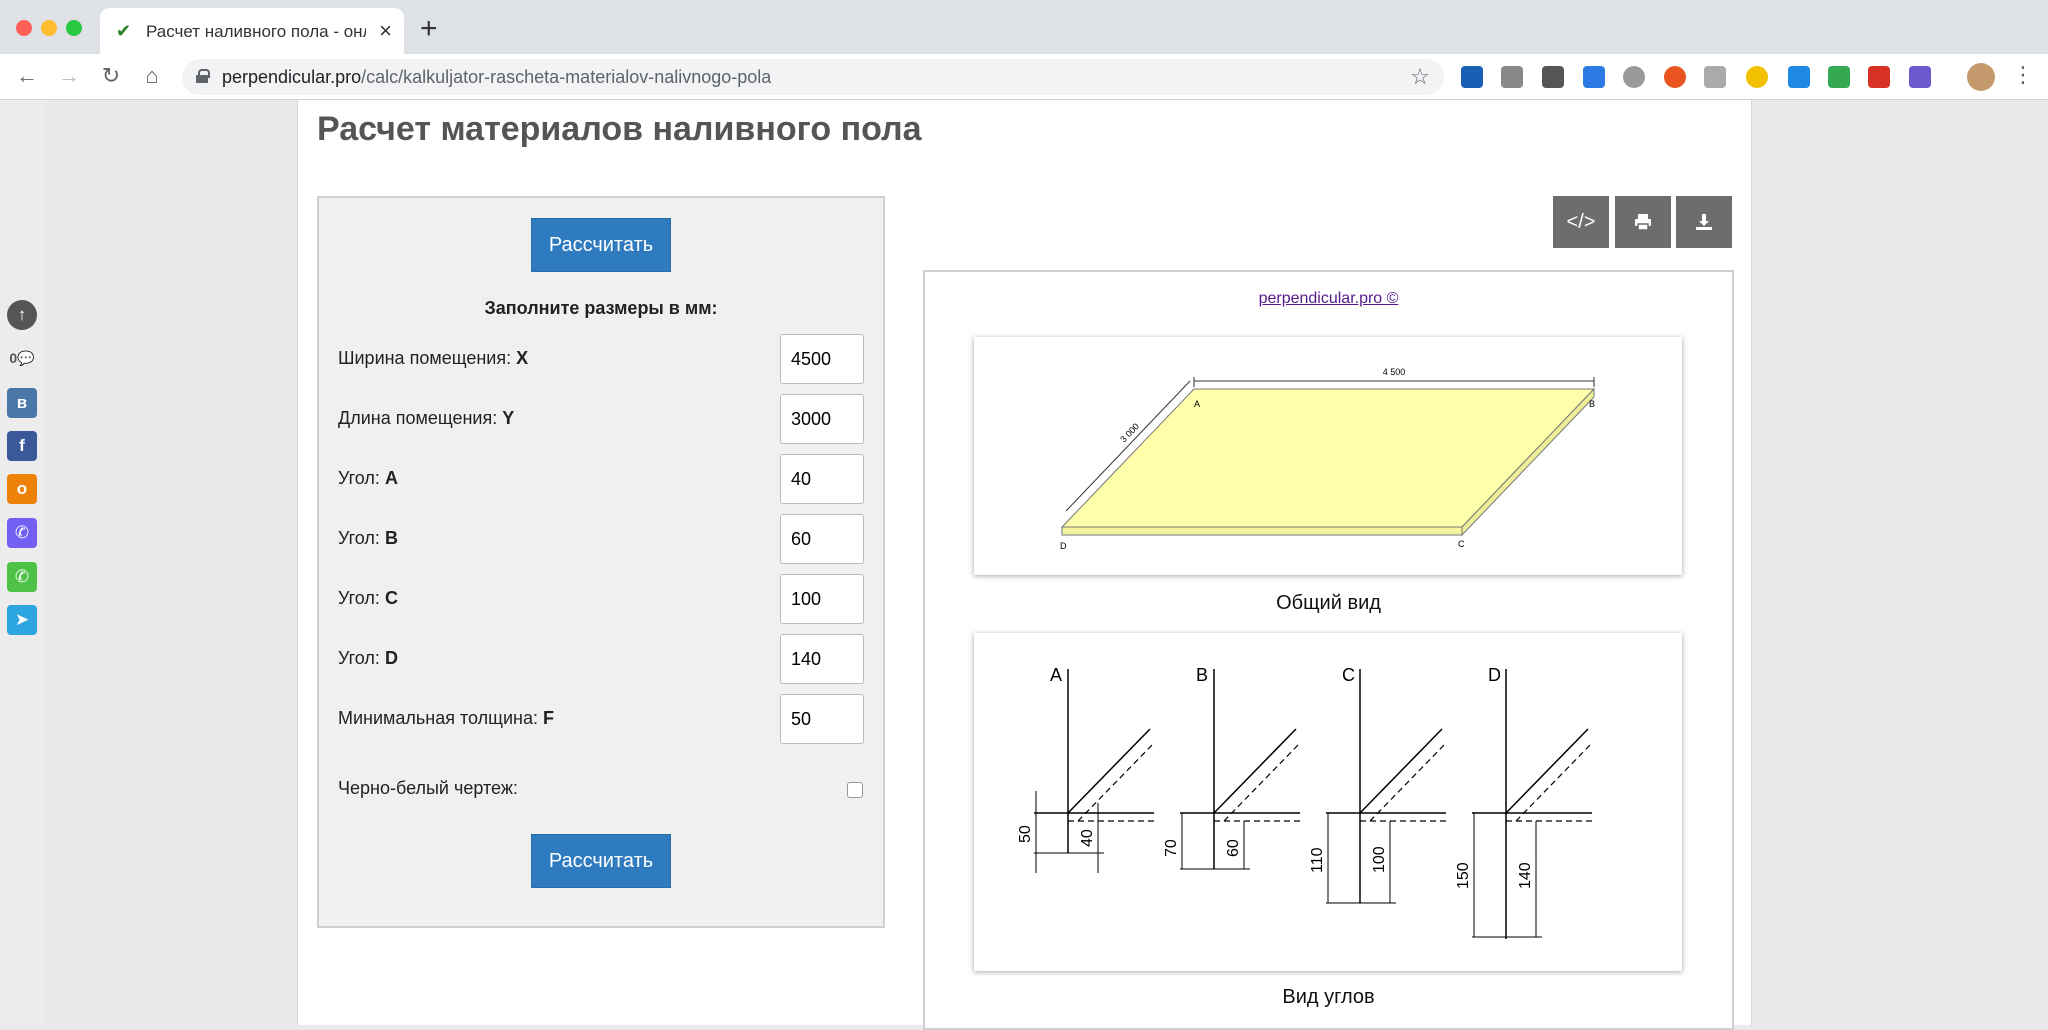  Describe the element at coordinates (822, 359) in the screenshot. I see `width-input` at that location.